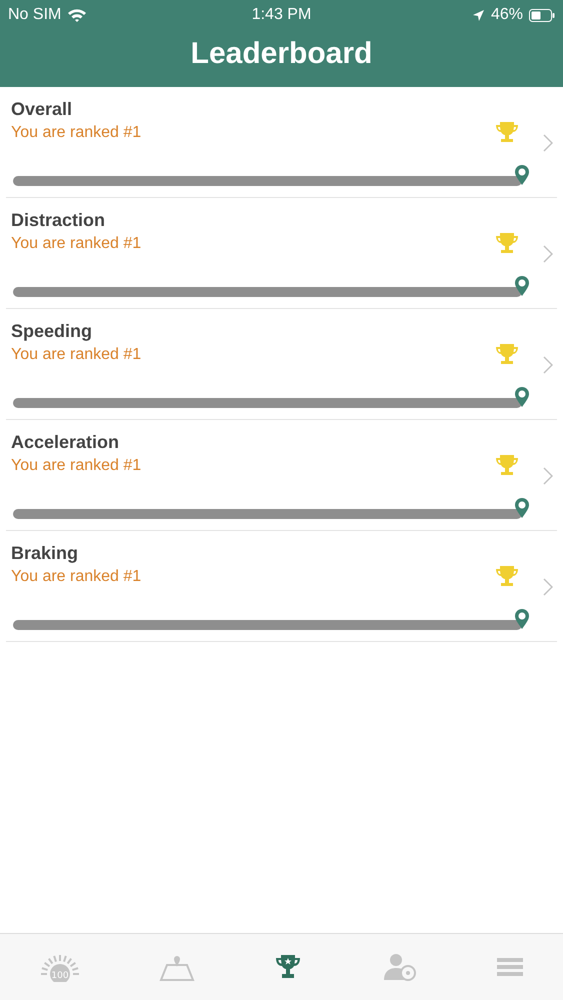 The width and height of the screenshot is (563, 1000). I want to click on screen-title: Leaderboard, so click(282, 54).